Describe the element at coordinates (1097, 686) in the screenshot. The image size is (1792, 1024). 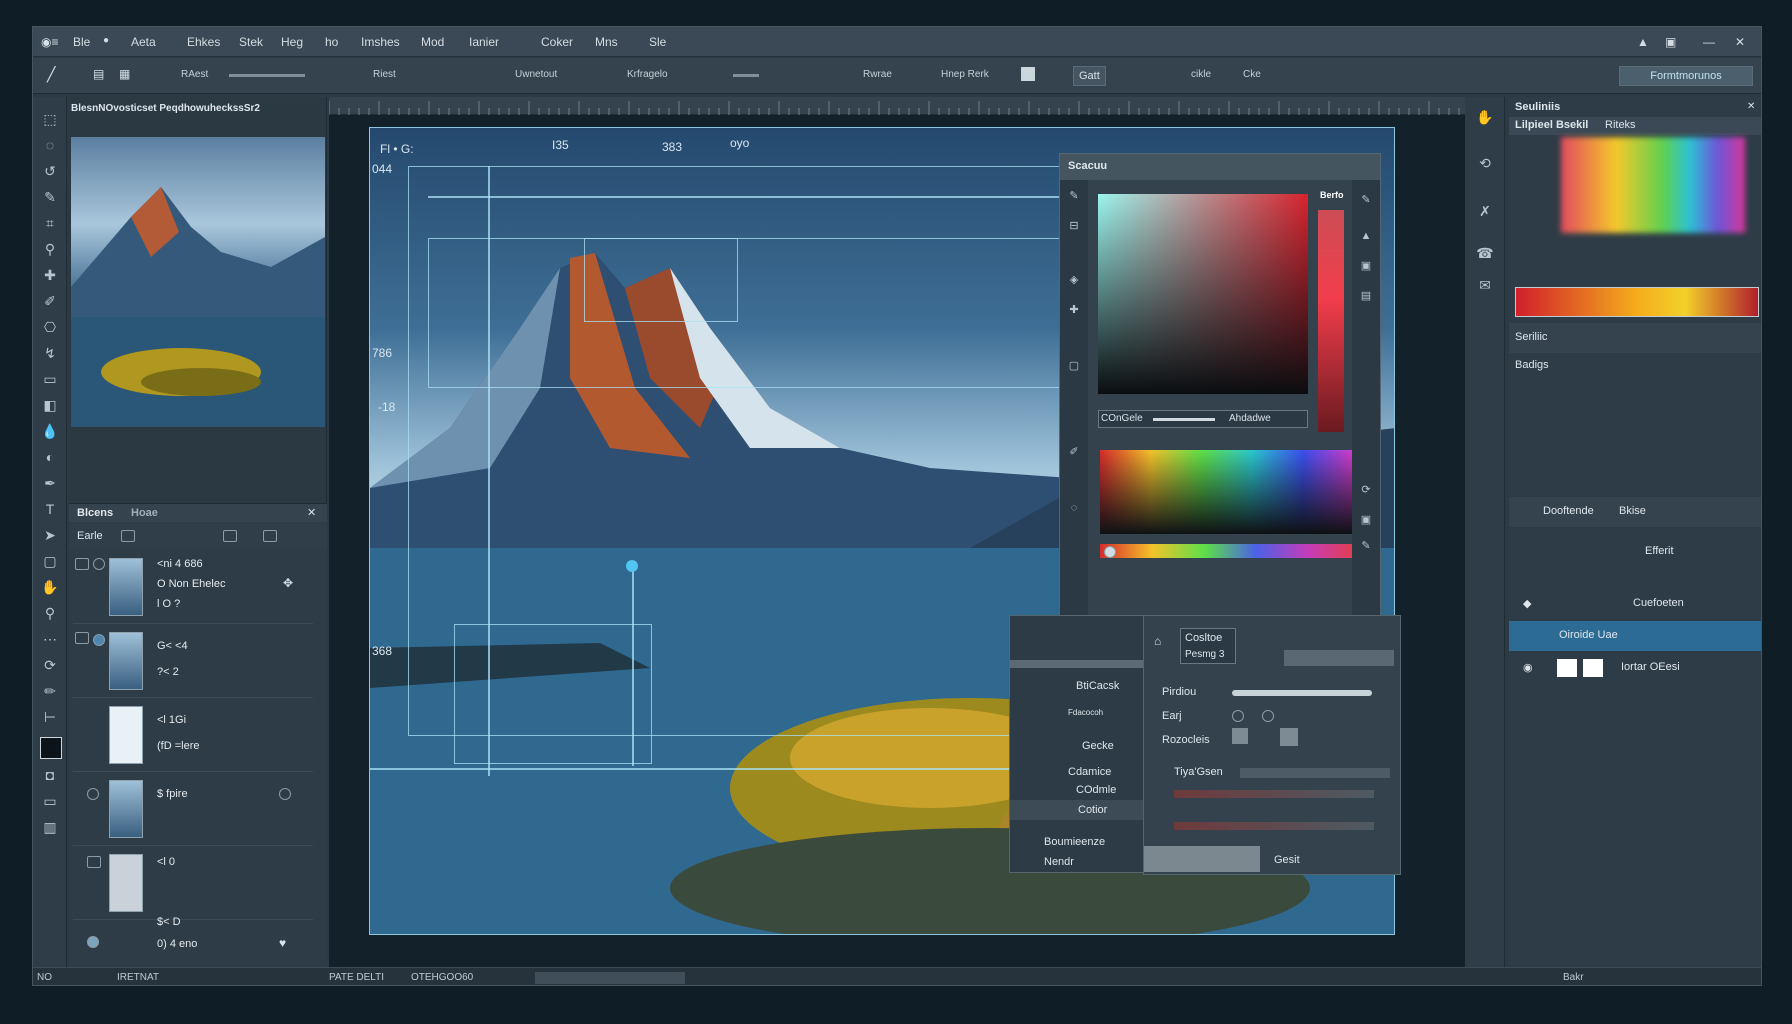
I see `menu-item: BtiCacsk` at that location.